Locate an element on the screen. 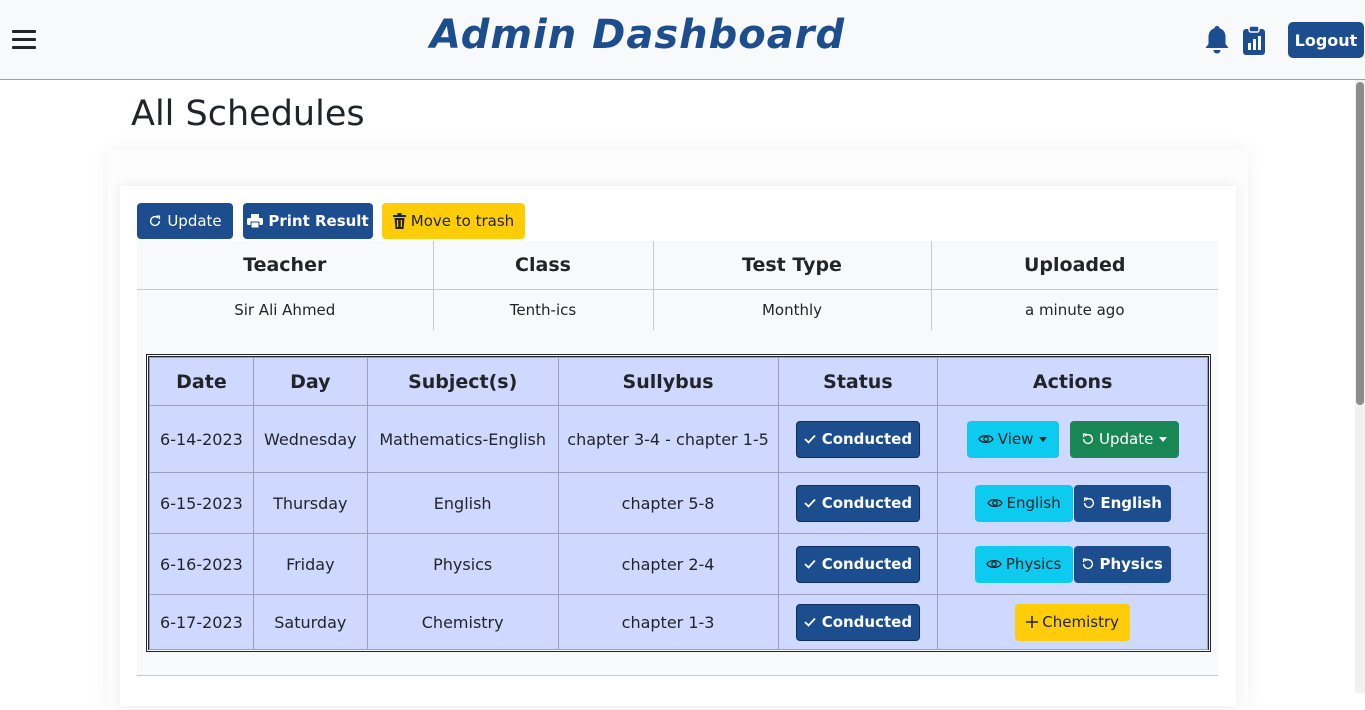 The width and height of the screenshot is (1365, 710). test-type-value: Monthly is located at coordinates (791, 310).